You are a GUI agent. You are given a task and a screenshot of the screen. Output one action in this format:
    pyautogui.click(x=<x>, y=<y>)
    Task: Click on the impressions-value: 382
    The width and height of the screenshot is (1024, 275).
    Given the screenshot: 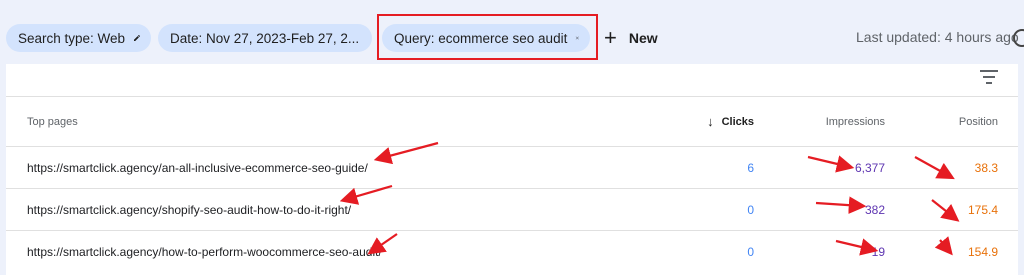 What is the action you would take?
    pyautogui.click(x=874, y=209)
    